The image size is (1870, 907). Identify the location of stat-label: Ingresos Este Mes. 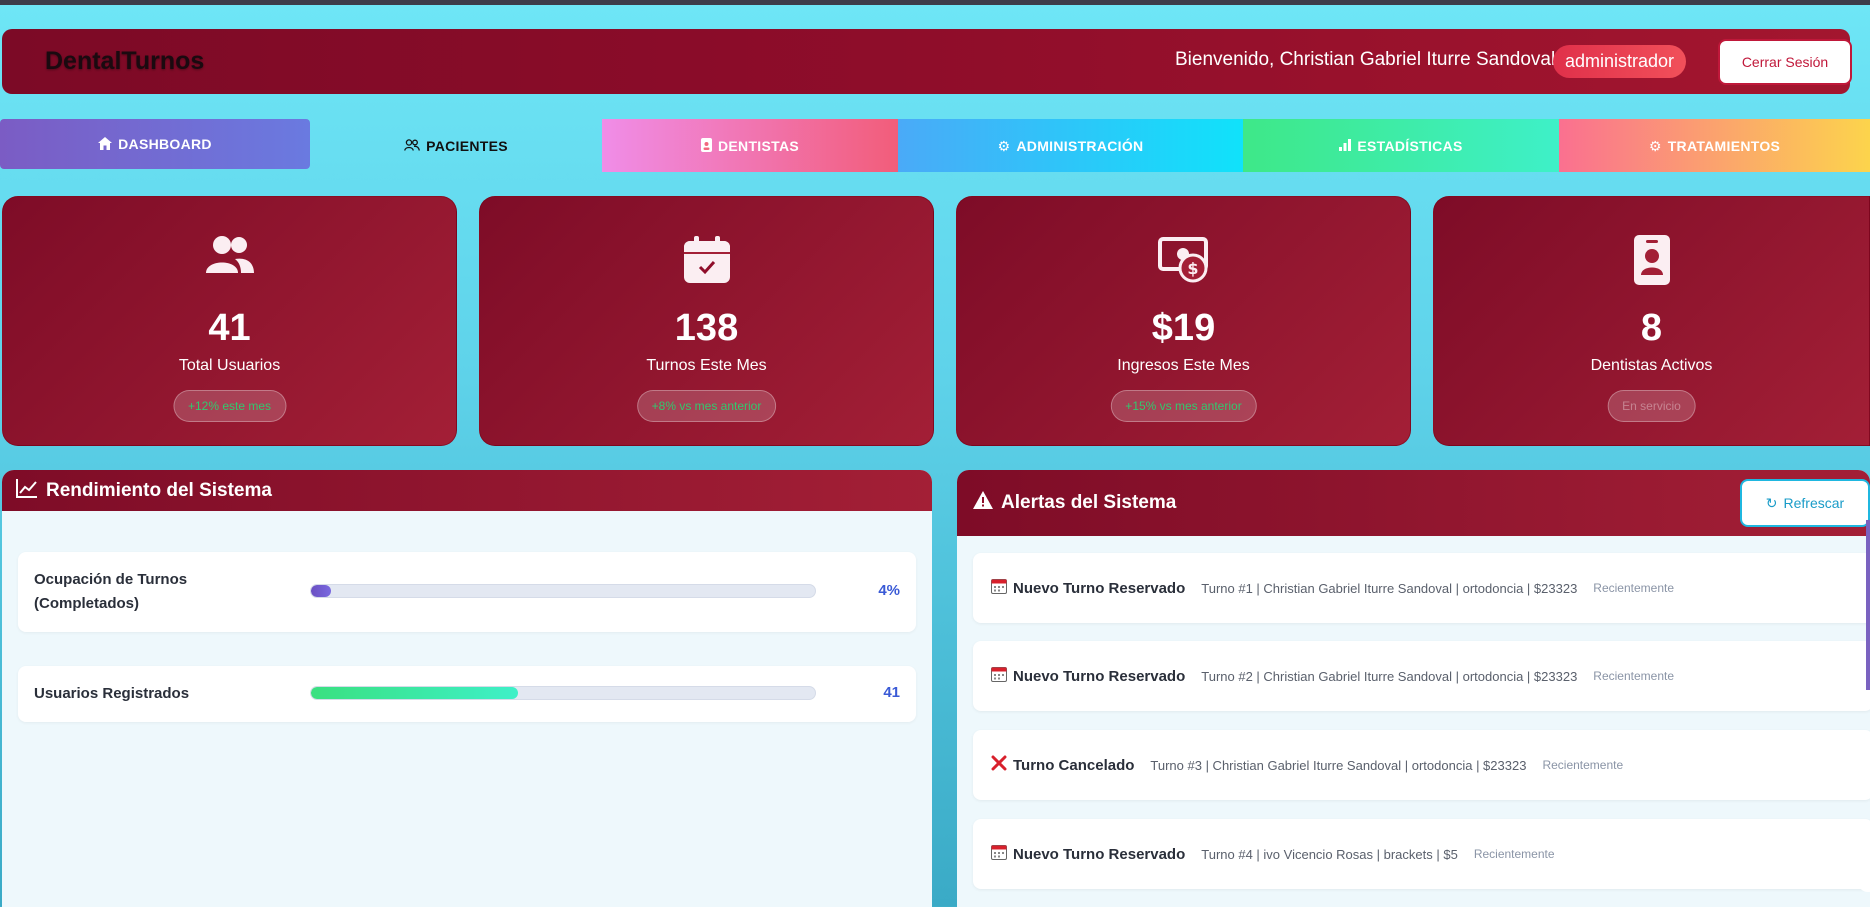
(1183, 365).